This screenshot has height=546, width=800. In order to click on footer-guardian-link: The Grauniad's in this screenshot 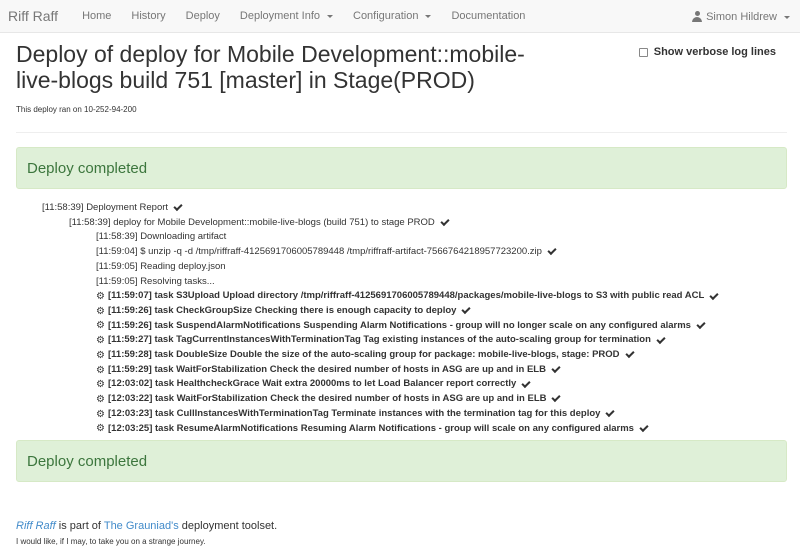, I will do `click(141, 526)`.